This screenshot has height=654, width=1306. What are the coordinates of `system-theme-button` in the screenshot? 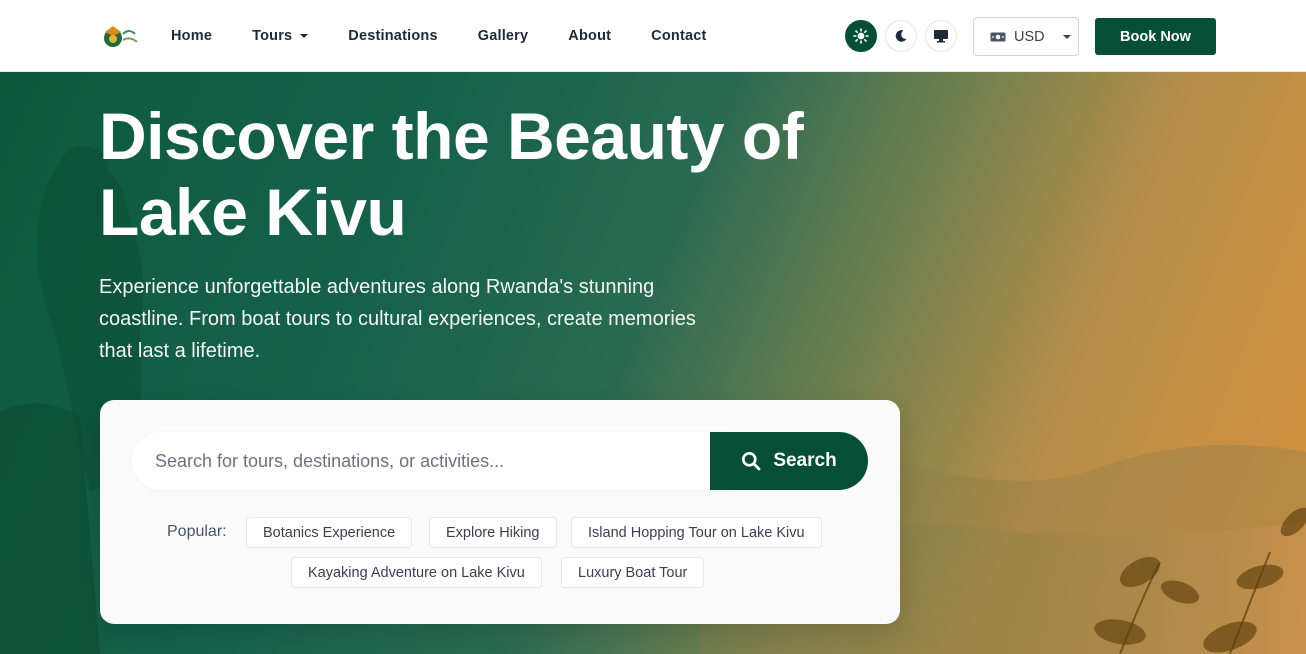 It's located at (941, 36).